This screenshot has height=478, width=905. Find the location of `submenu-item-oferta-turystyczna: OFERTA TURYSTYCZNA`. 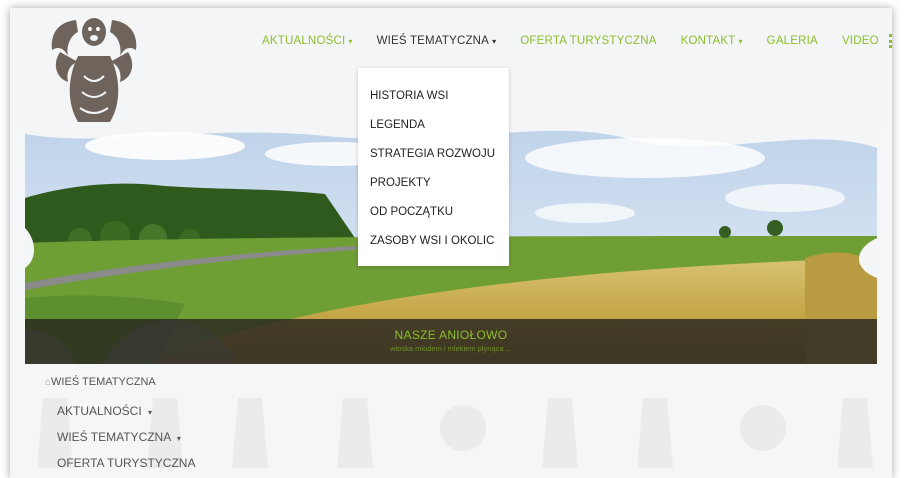

submenu-item-oferta-turystyczna: OFERTA TURYSTYCZNA is located at coordinates (126, 463).